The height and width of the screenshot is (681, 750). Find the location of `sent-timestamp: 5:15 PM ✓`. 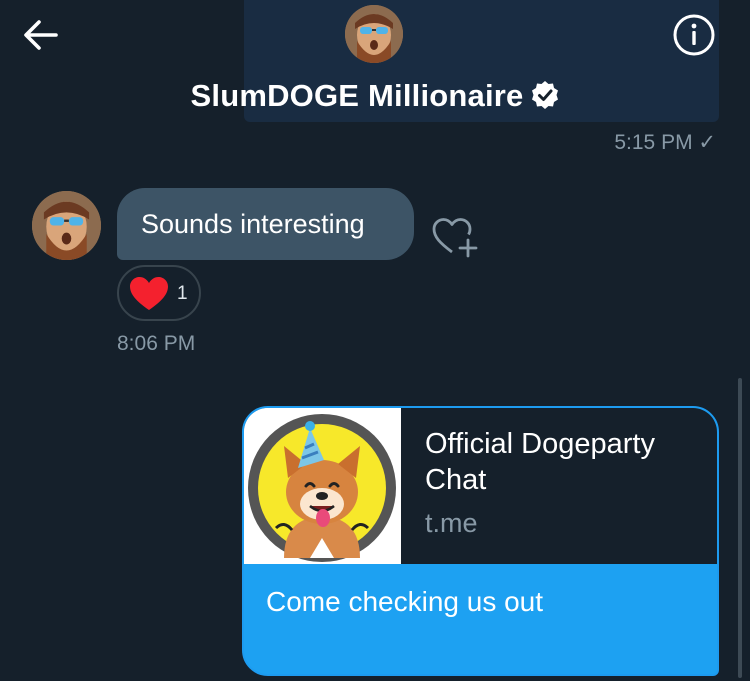

sent-timestamp: 5:15 PM ✓ is located at coordinates (665, 142).